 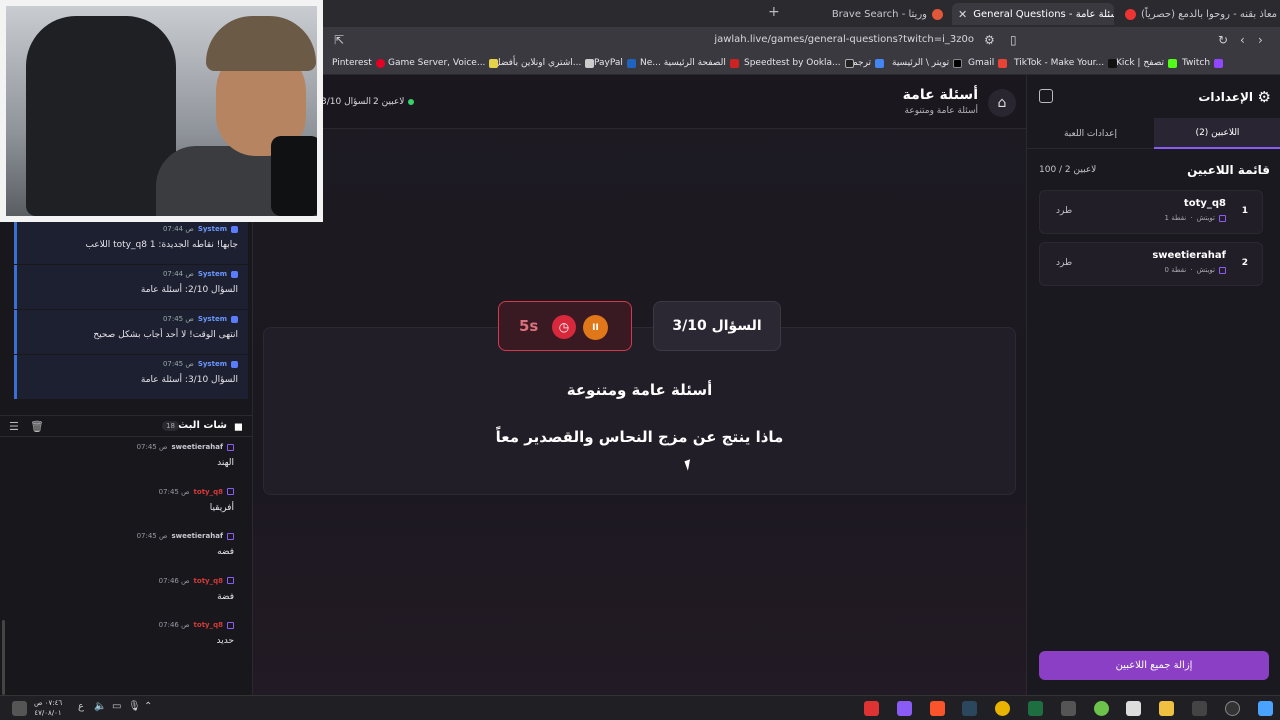 I want to click on chat-message: 07:45 ص sweetierahaf الهند, so click(x=185, y=455).